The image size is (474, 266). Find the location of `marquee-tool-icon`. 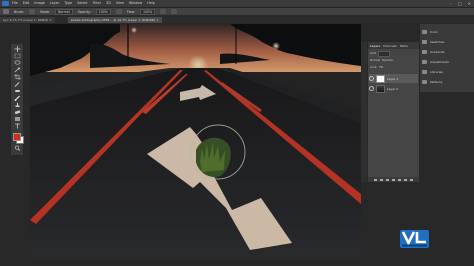

marquee-tool-icon is located at coordinates (17, 56).